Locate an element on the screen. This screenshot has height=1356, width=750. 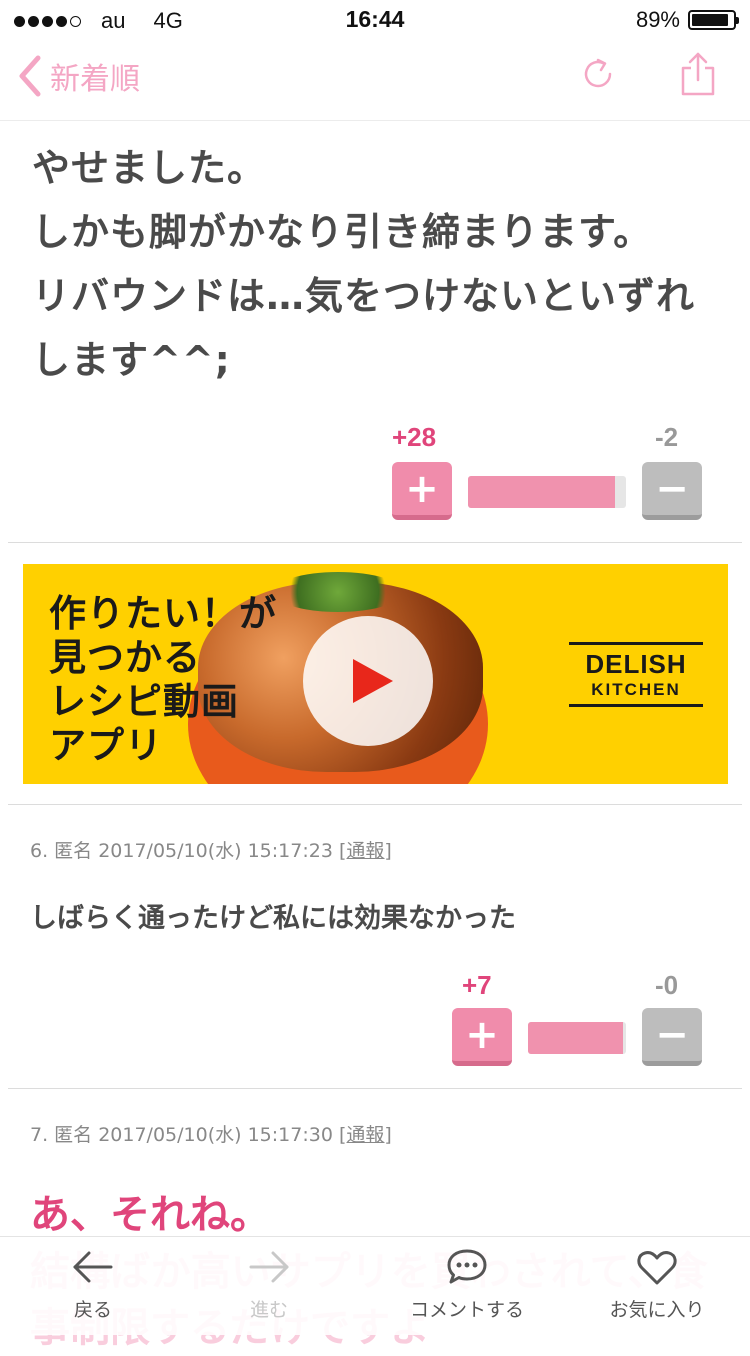
bottom-toolbar: 戻る 進む コメントする お気に入り is located at coordinates (375, 1285).